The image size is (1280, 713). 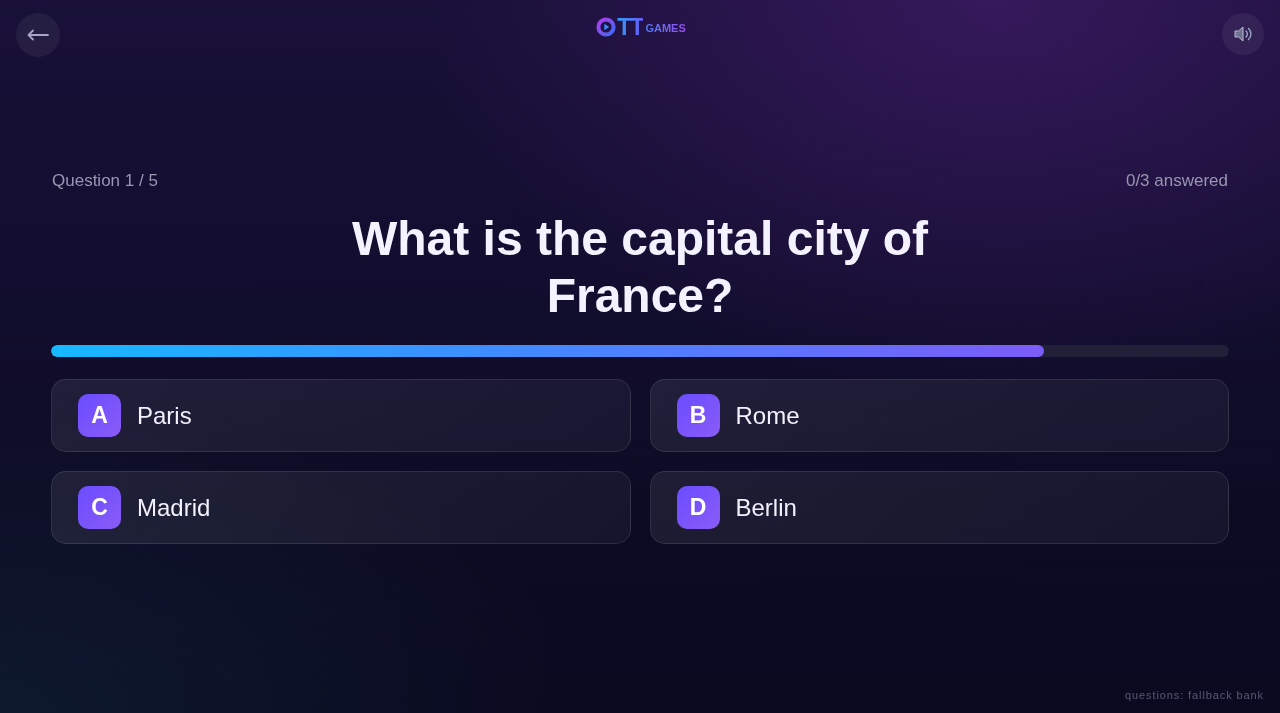 I want to click on logo-text: TT, so click(x=630, y=27).